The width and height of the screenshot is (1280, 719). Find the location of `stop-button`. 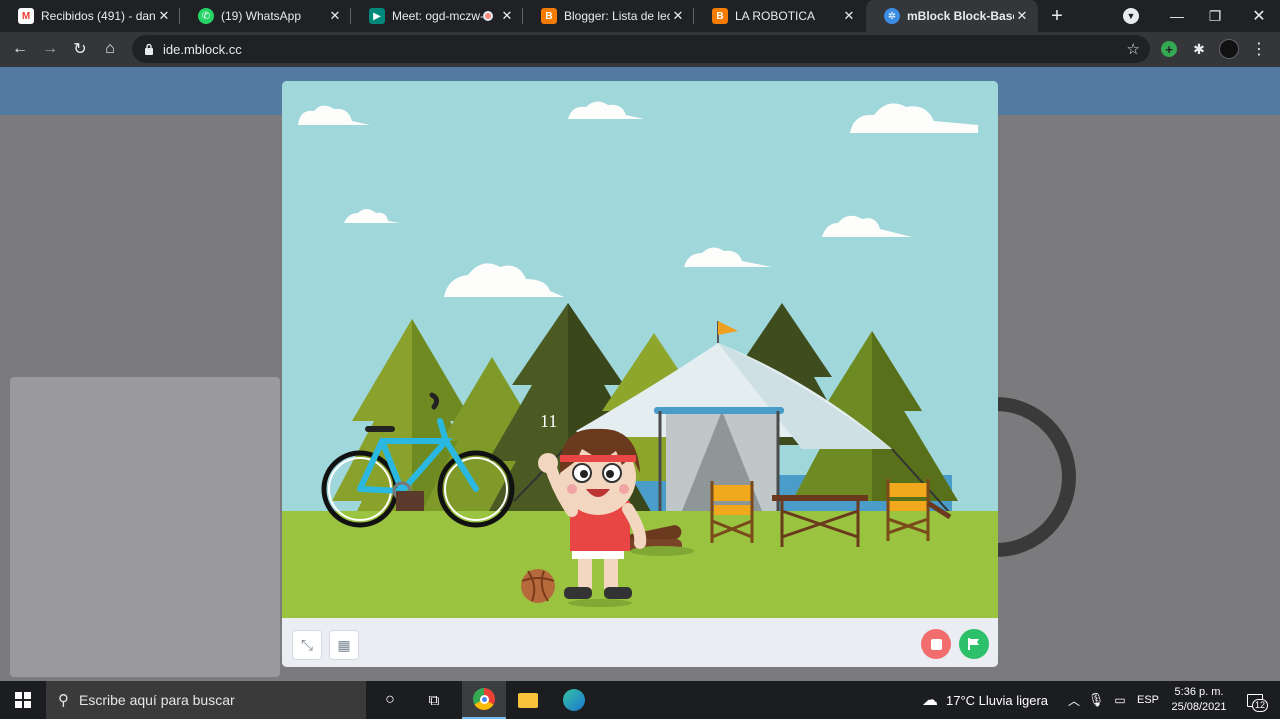

stop-button is located at coordinates (936, 644).